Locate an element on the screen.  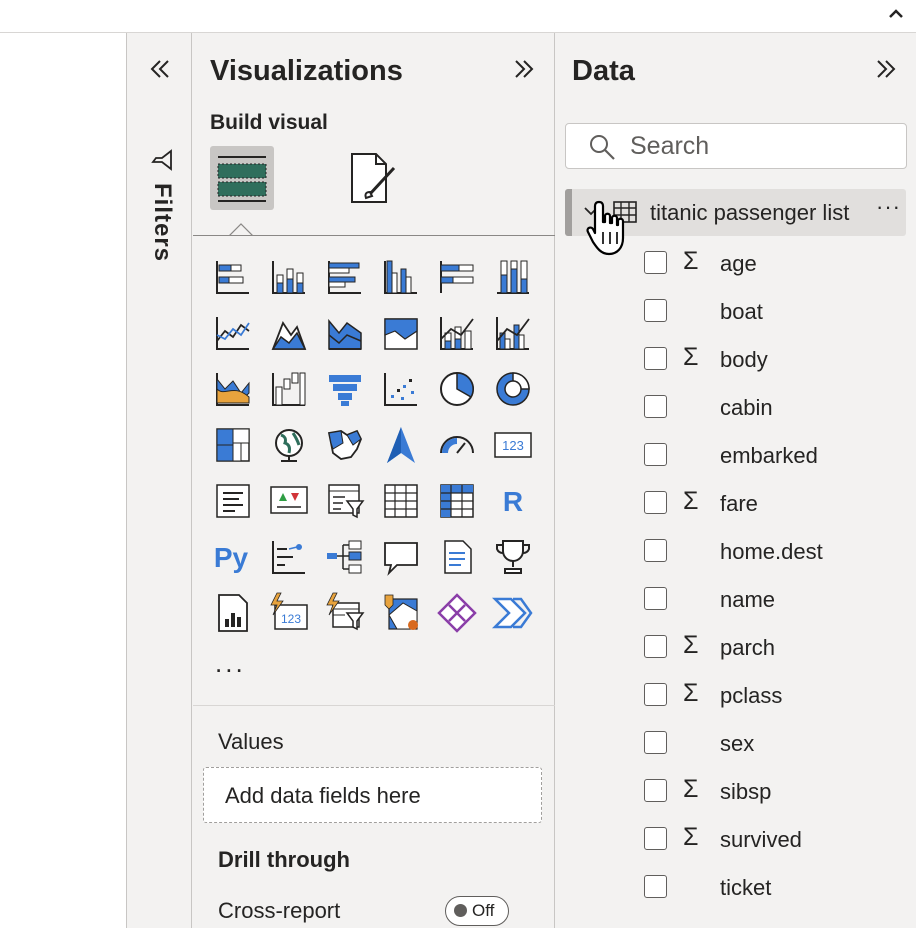
search-icon is located at coordinates (602, 147).